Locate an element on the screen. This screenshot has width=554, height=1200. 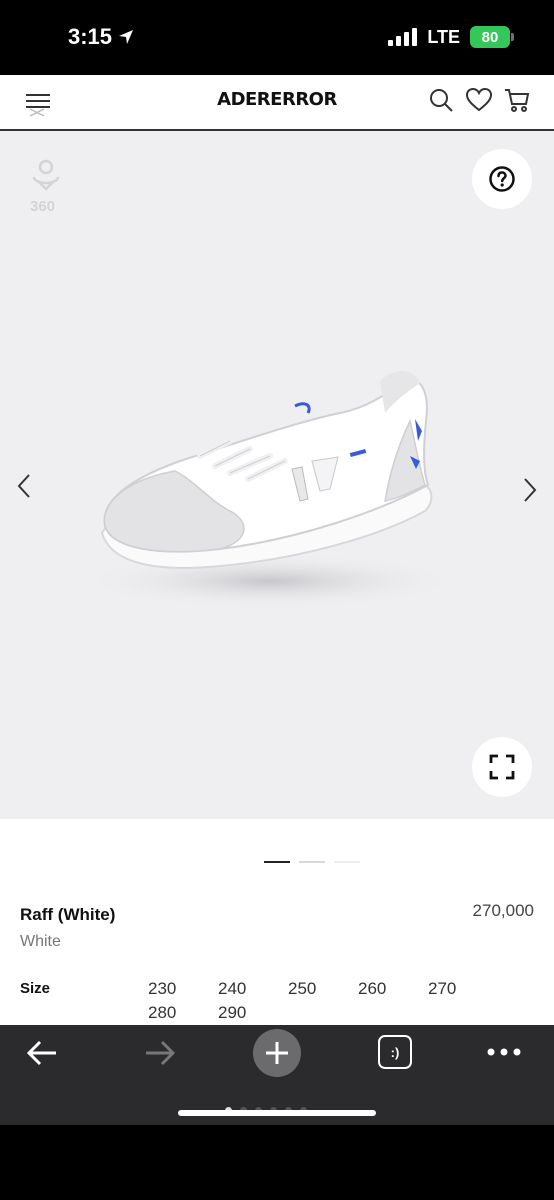
plus-icon is located at coordinates (277, 1053).